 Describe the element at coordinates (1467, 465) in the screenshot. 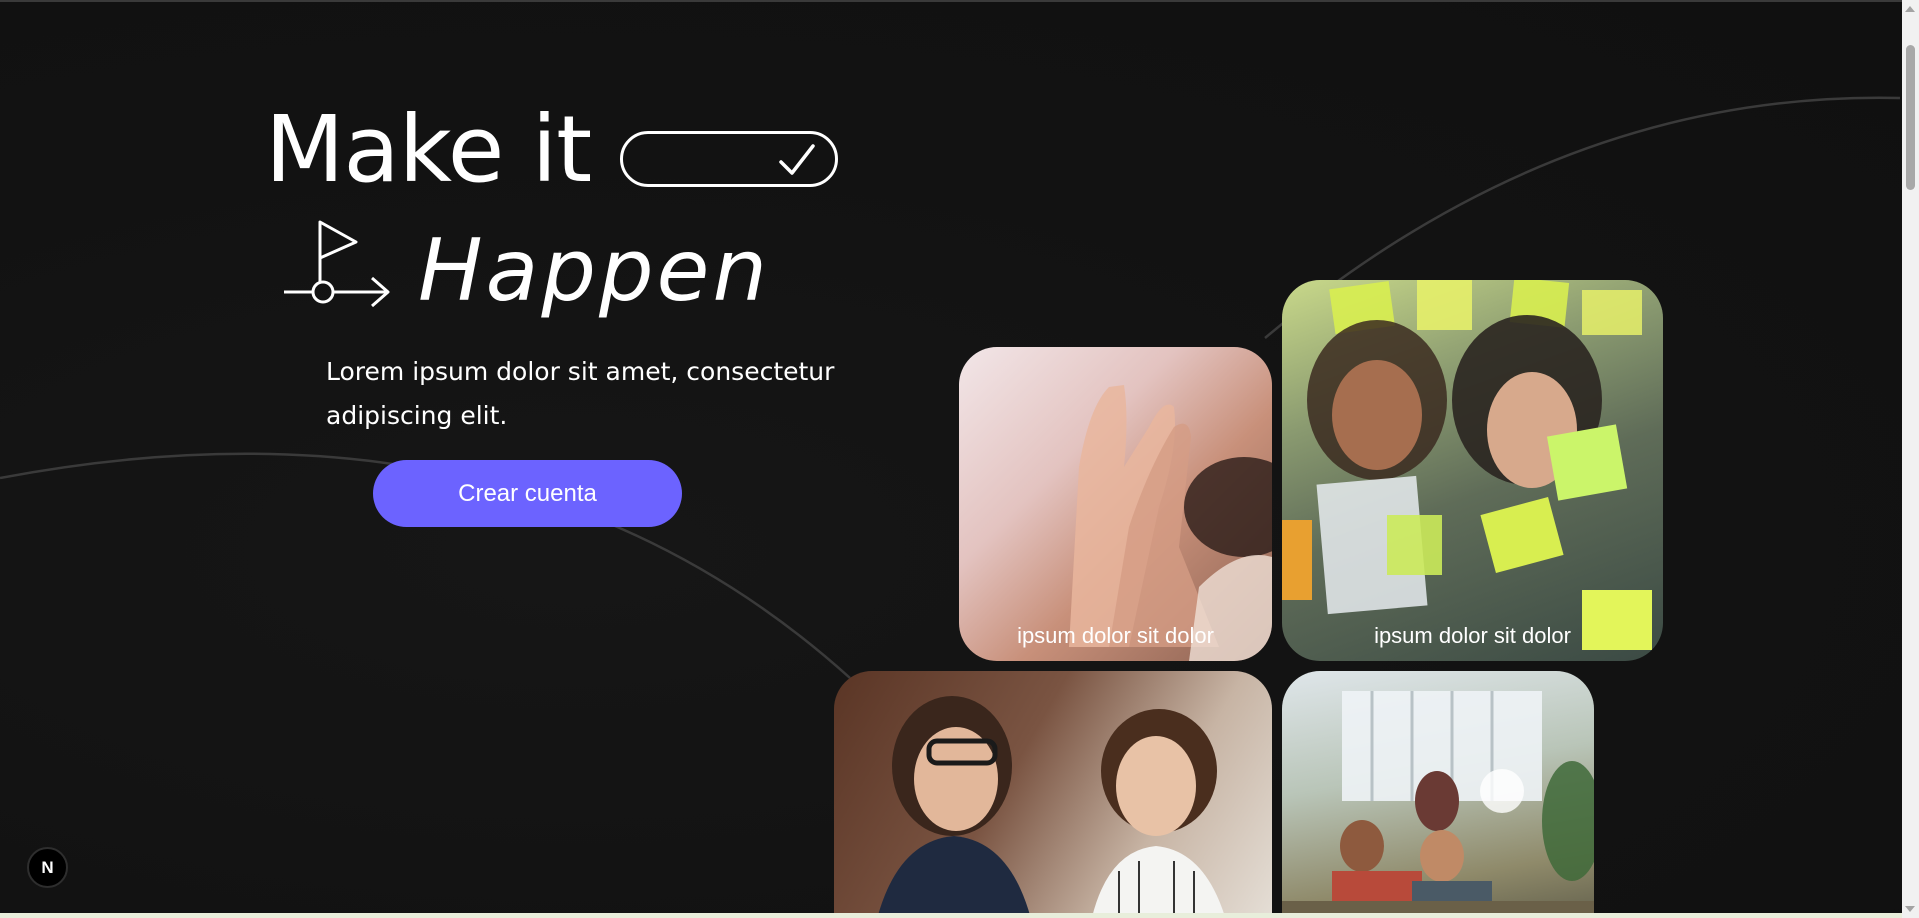

I see `sticky-notes-photo-icon` at that location.